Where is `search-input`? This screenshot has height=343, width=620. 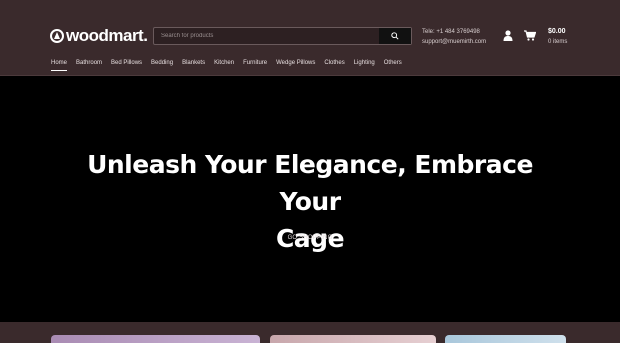
search-input is located at coordinates (267, 36).